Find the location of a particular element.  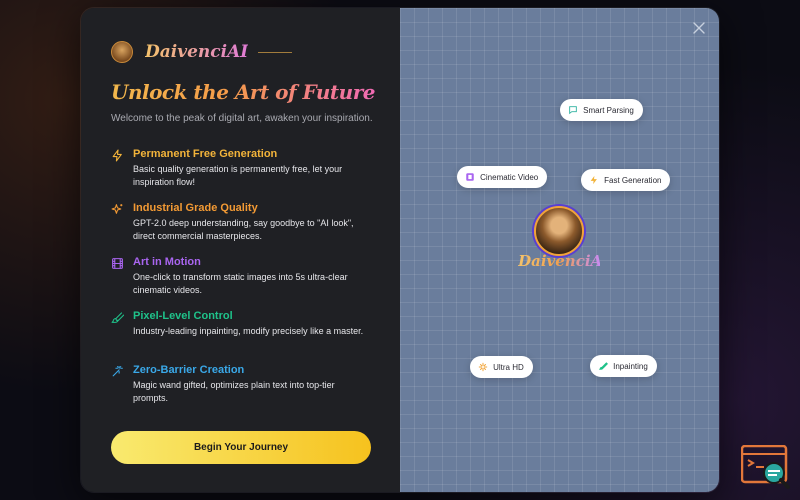

chip-label: Cinematic Video is located at coordinates (509, 177).